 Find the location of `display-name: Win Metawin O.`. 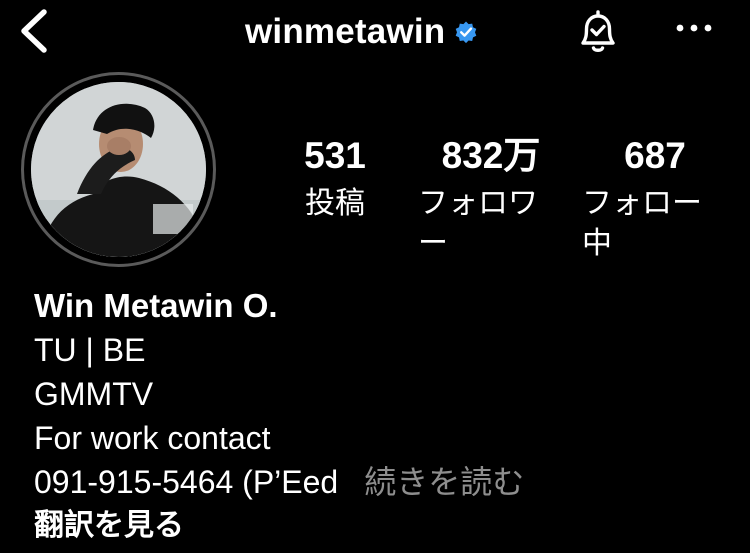

display-name: Win Metawin O. is located at coordinates (156, 305).